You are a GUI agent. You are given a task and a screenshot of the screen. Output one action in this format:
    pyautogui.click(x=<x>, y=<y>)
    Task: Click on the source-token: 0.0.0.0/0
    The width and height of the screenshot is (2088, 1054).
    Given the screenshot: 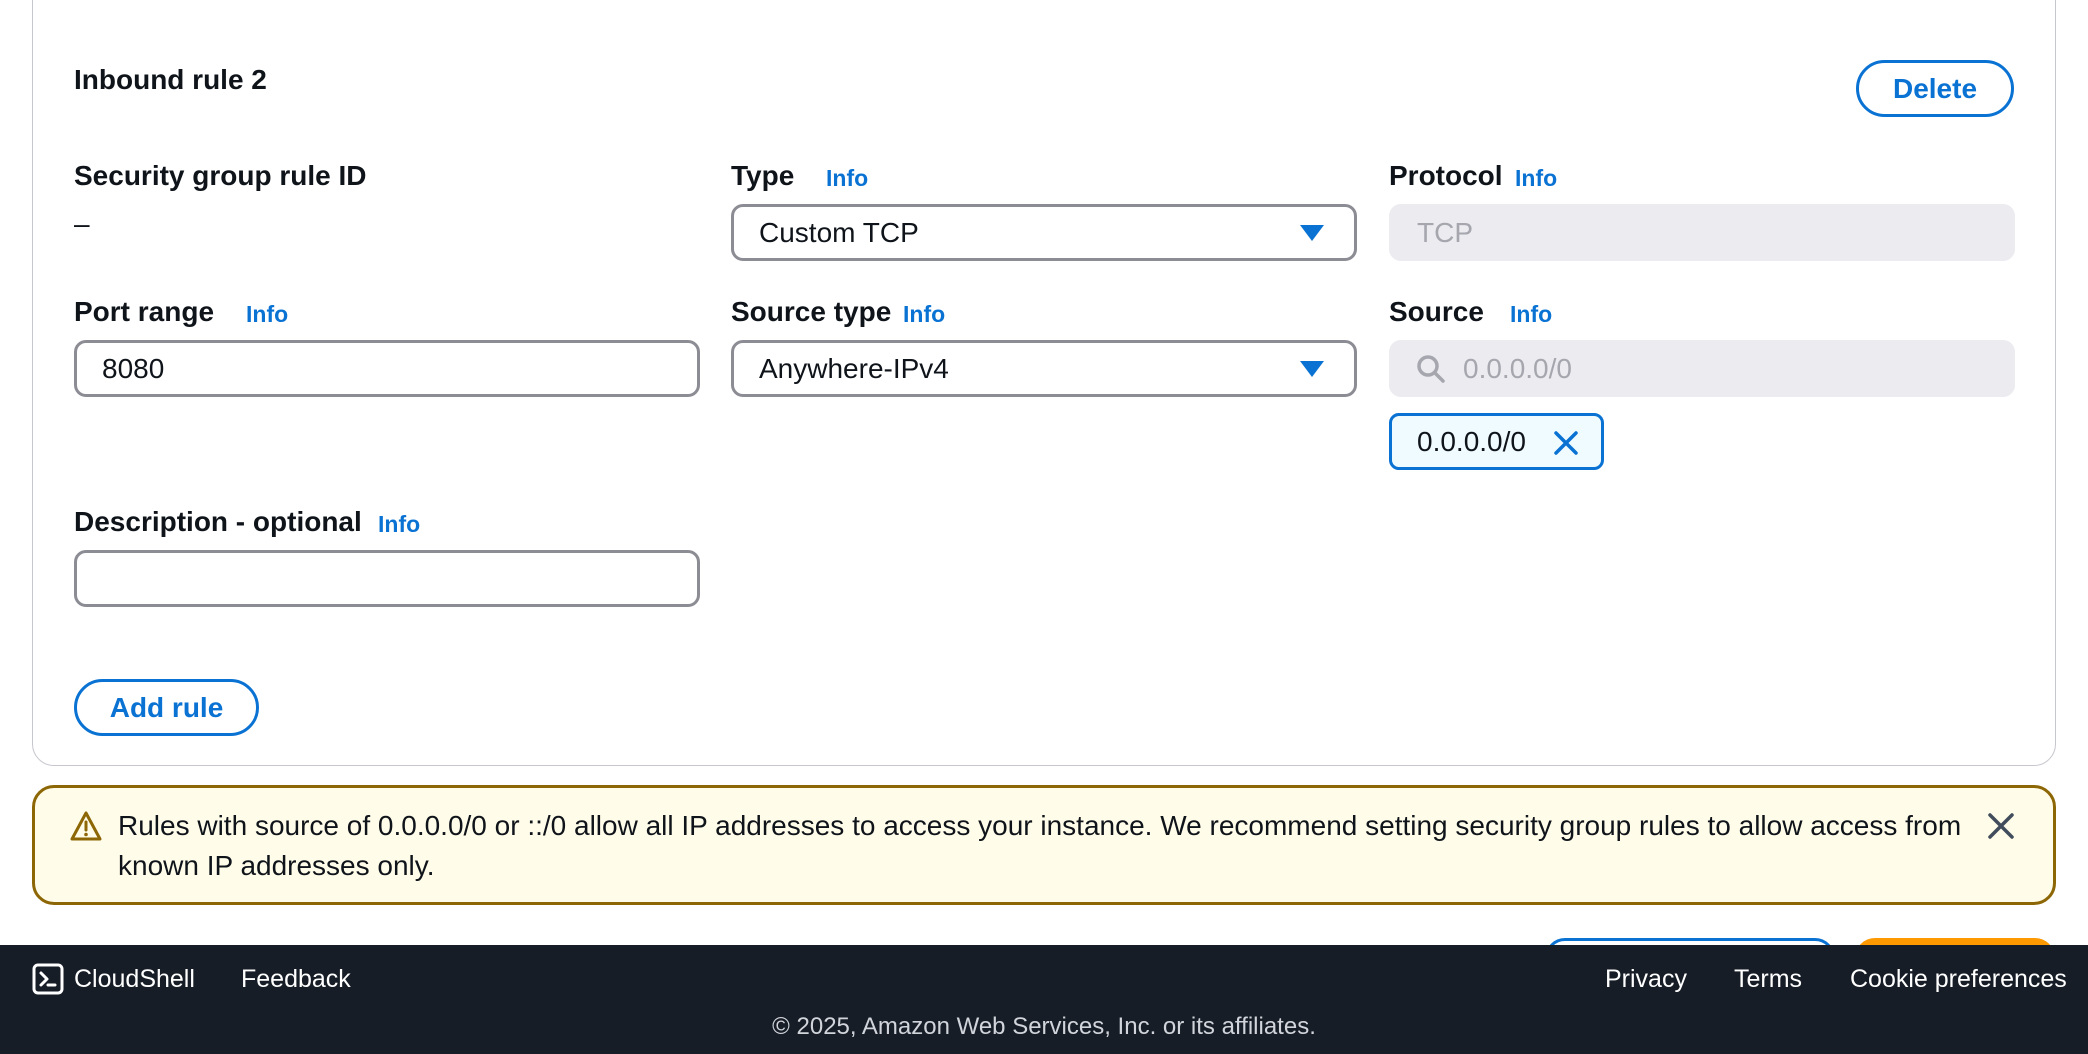 What is the action you would take?
    pyautogui.click(x=1496, y=441)
    